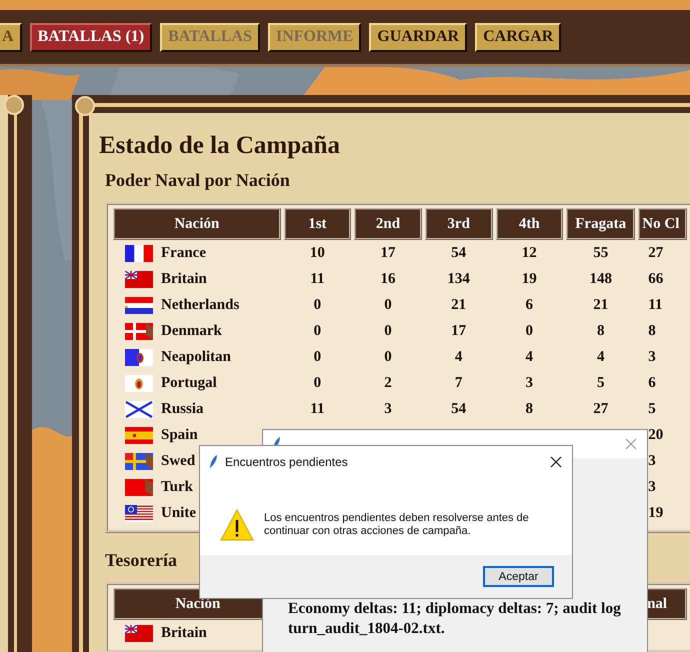 The width and height of the screenshot is (690, 652). Describe the element at coordinates (388, 382) in the screenshot. I see `table-cell: 2` at that location.